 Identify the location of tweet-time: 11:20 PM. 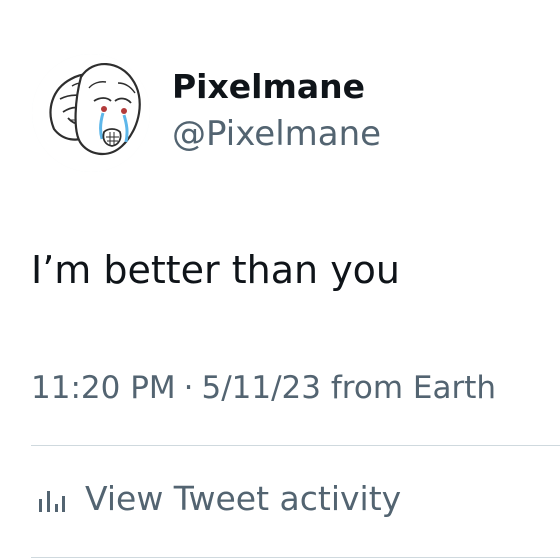
(103, 388).